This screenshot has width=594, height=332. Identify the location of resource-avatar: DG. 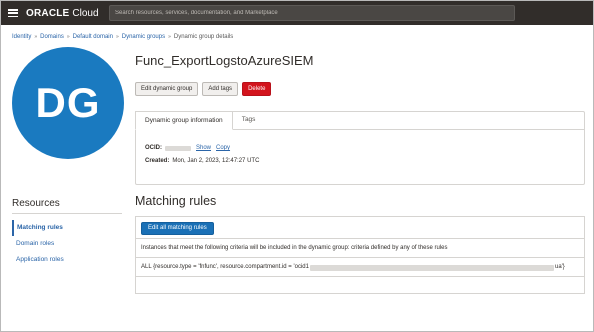
(68, 103).